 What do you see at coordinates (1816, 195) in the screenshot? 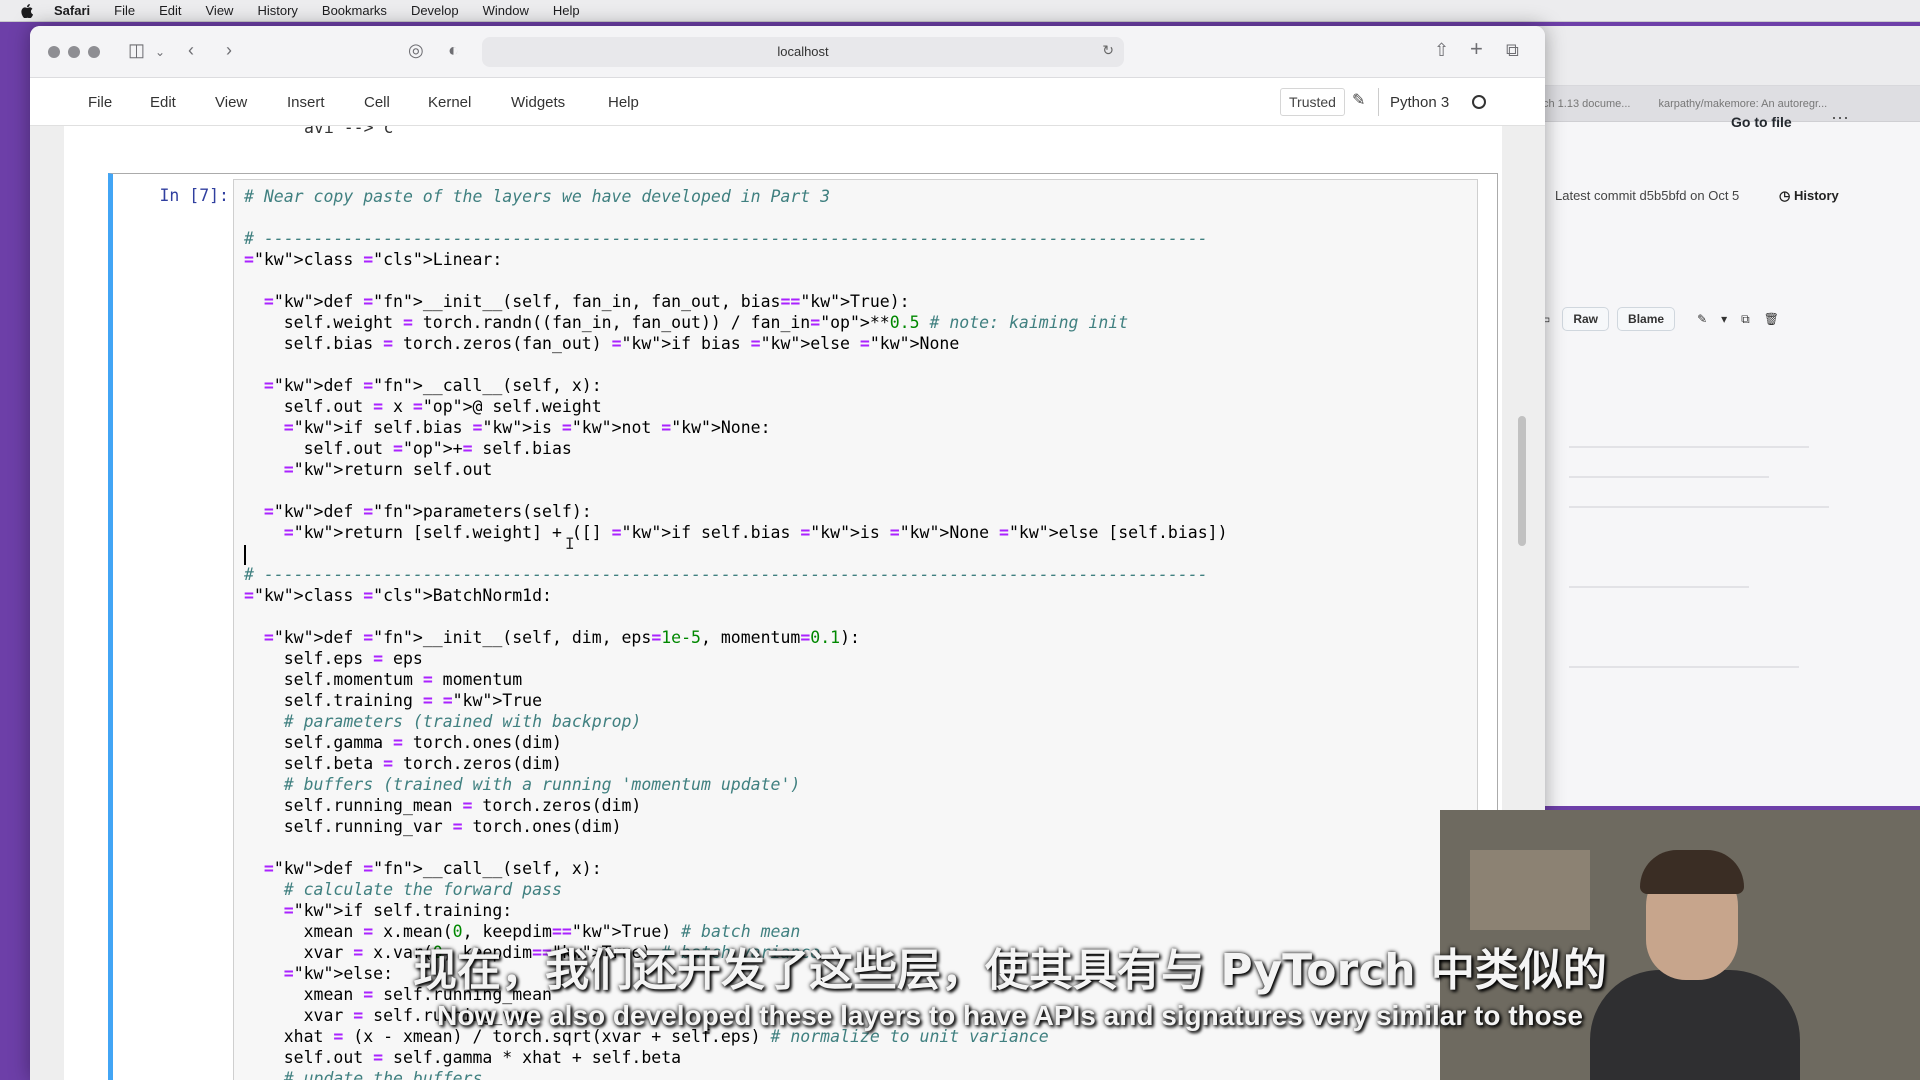
I see `history-label: History` at bounding box center [1816, 195].